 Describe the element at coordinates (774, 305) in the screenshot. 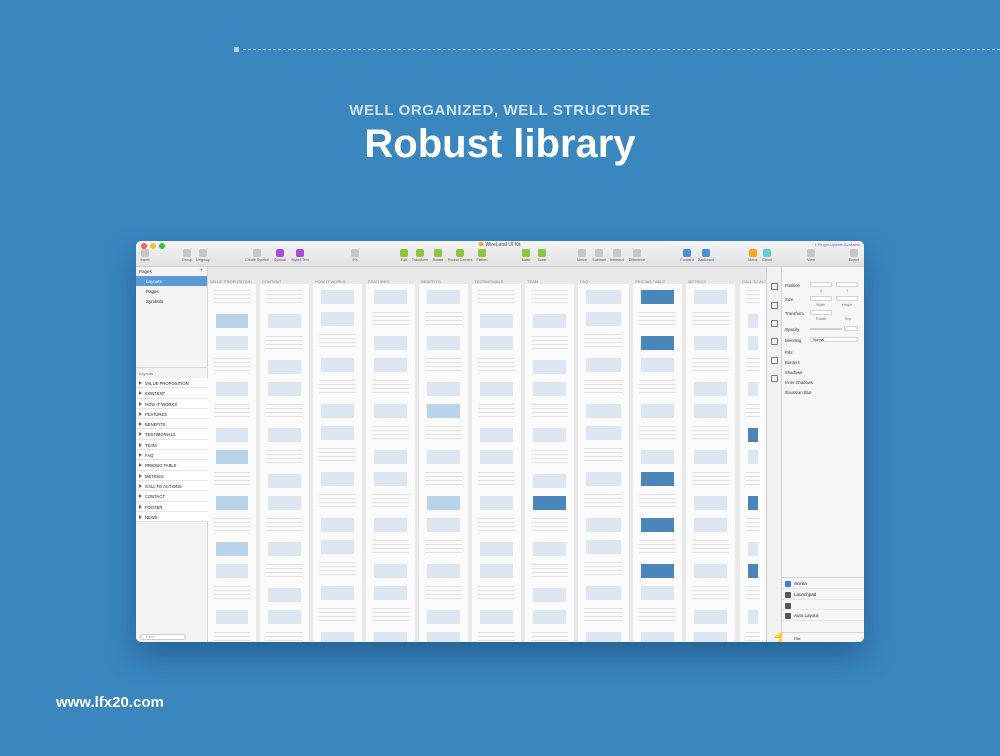

I see `share-icon` at that location.